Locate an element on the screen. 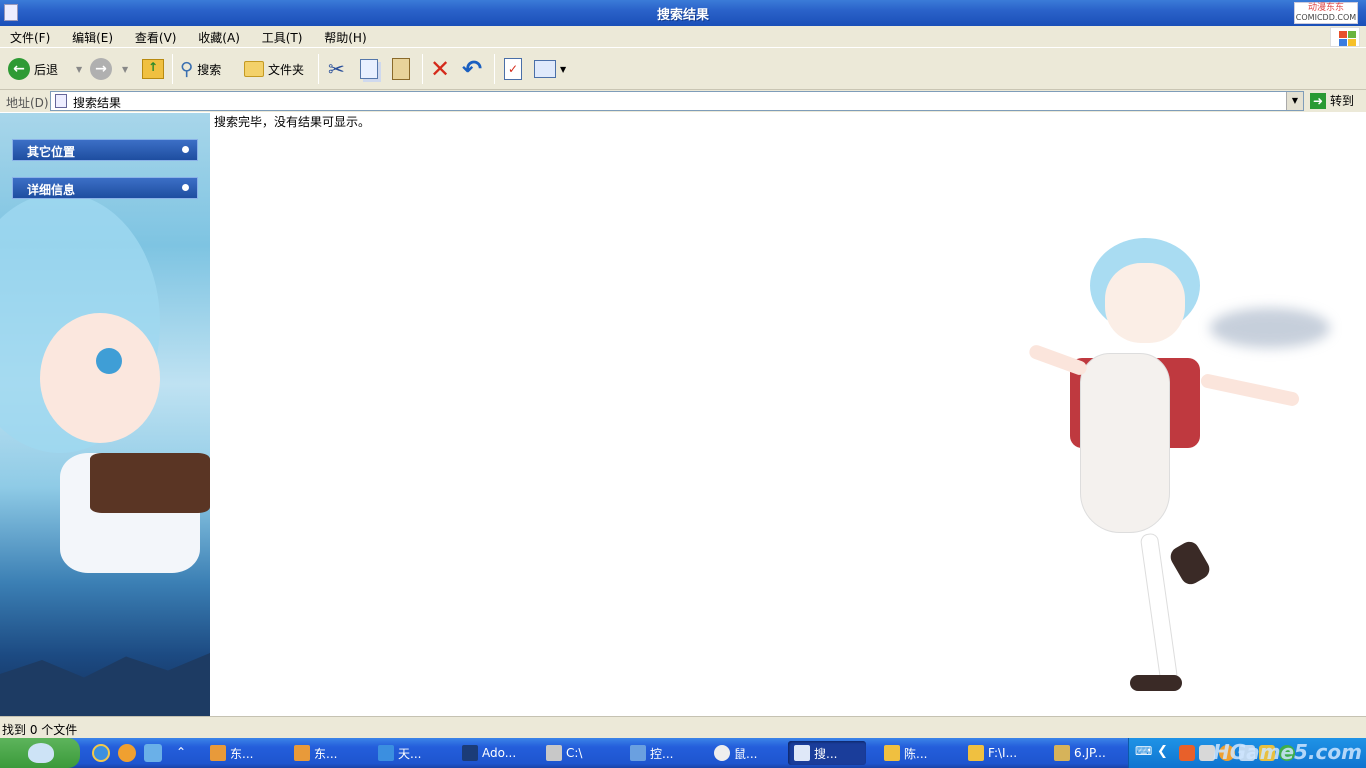  task-pane: 其它位置 详细信息 is located at coordinates (105, 414).